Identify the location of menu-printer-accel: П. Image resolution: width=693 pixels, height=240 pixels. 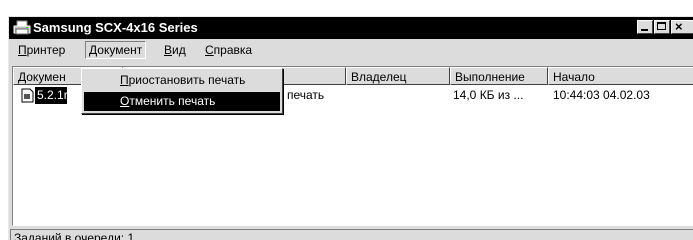
(22, 50).